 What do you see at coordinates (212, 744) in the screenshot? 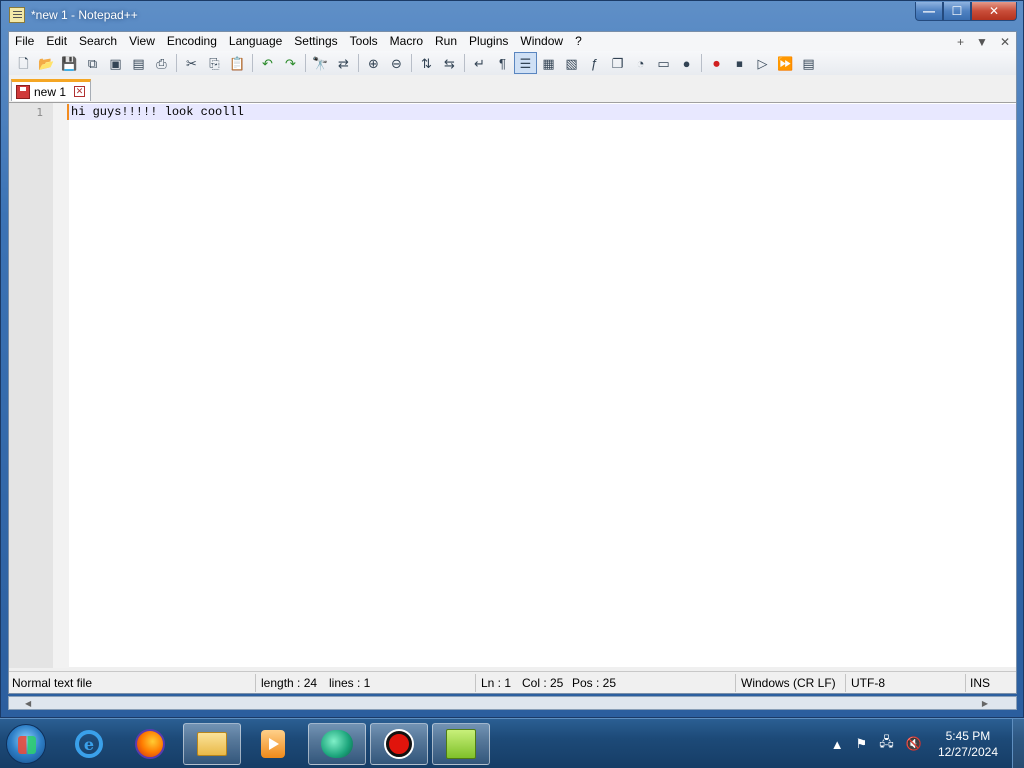
I see `taskbar-file-explorer` at bounding box center [212, 744].